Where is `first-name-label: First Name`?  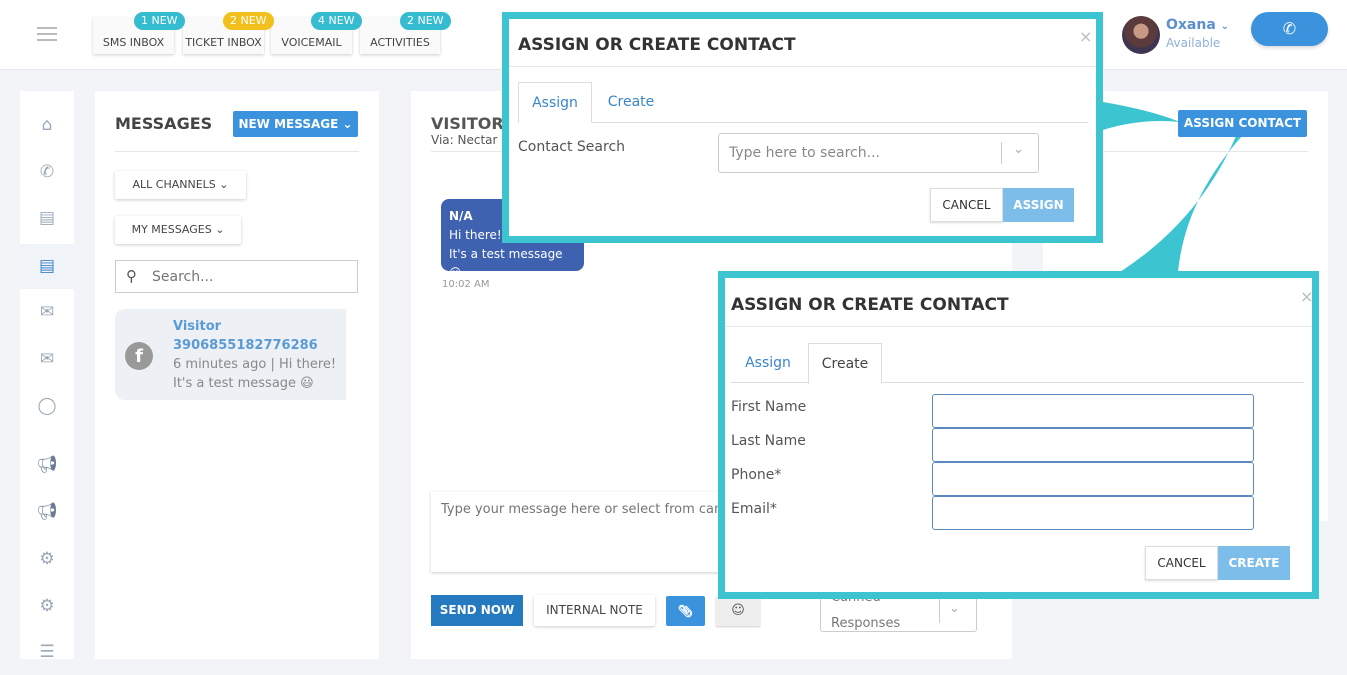 first-name-label: First Name is located at coordinates (769, 407).